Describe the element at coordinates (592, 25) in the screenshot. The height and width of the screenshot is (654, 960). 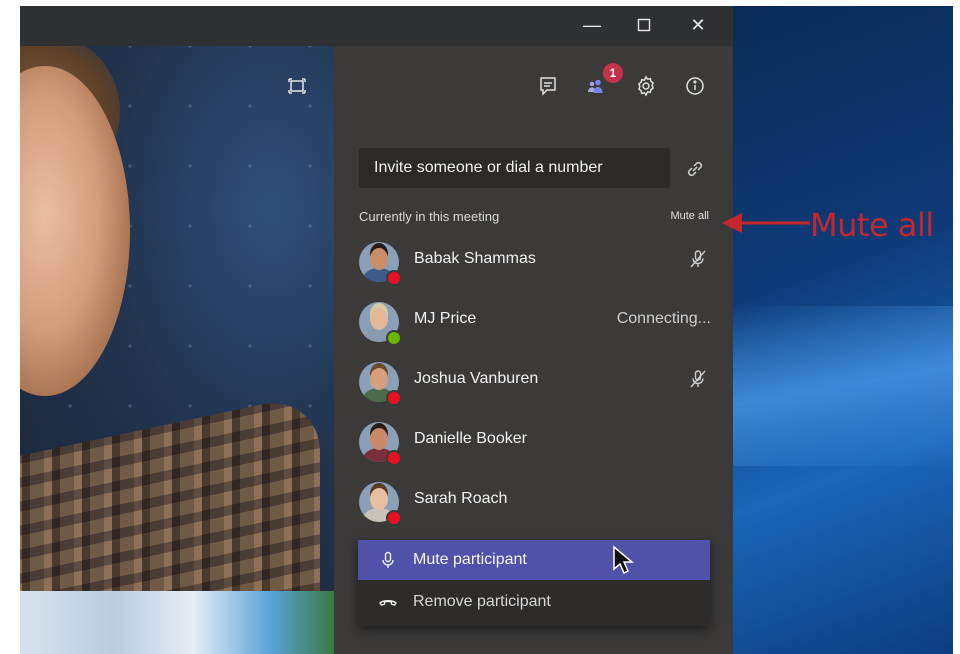
I see `minimize-button: —` at that location.